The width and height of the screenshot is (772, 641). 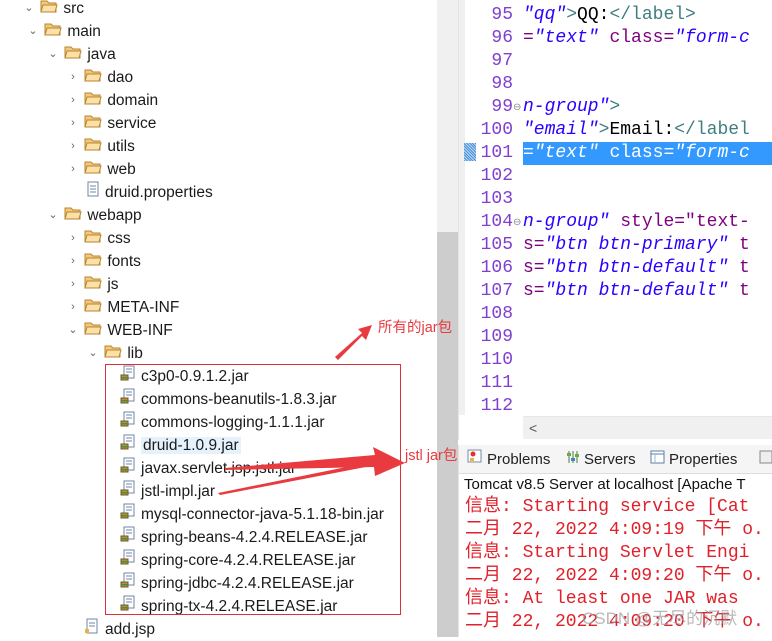 I want to click on arrow-all-jars, so click(x=353, y=342).